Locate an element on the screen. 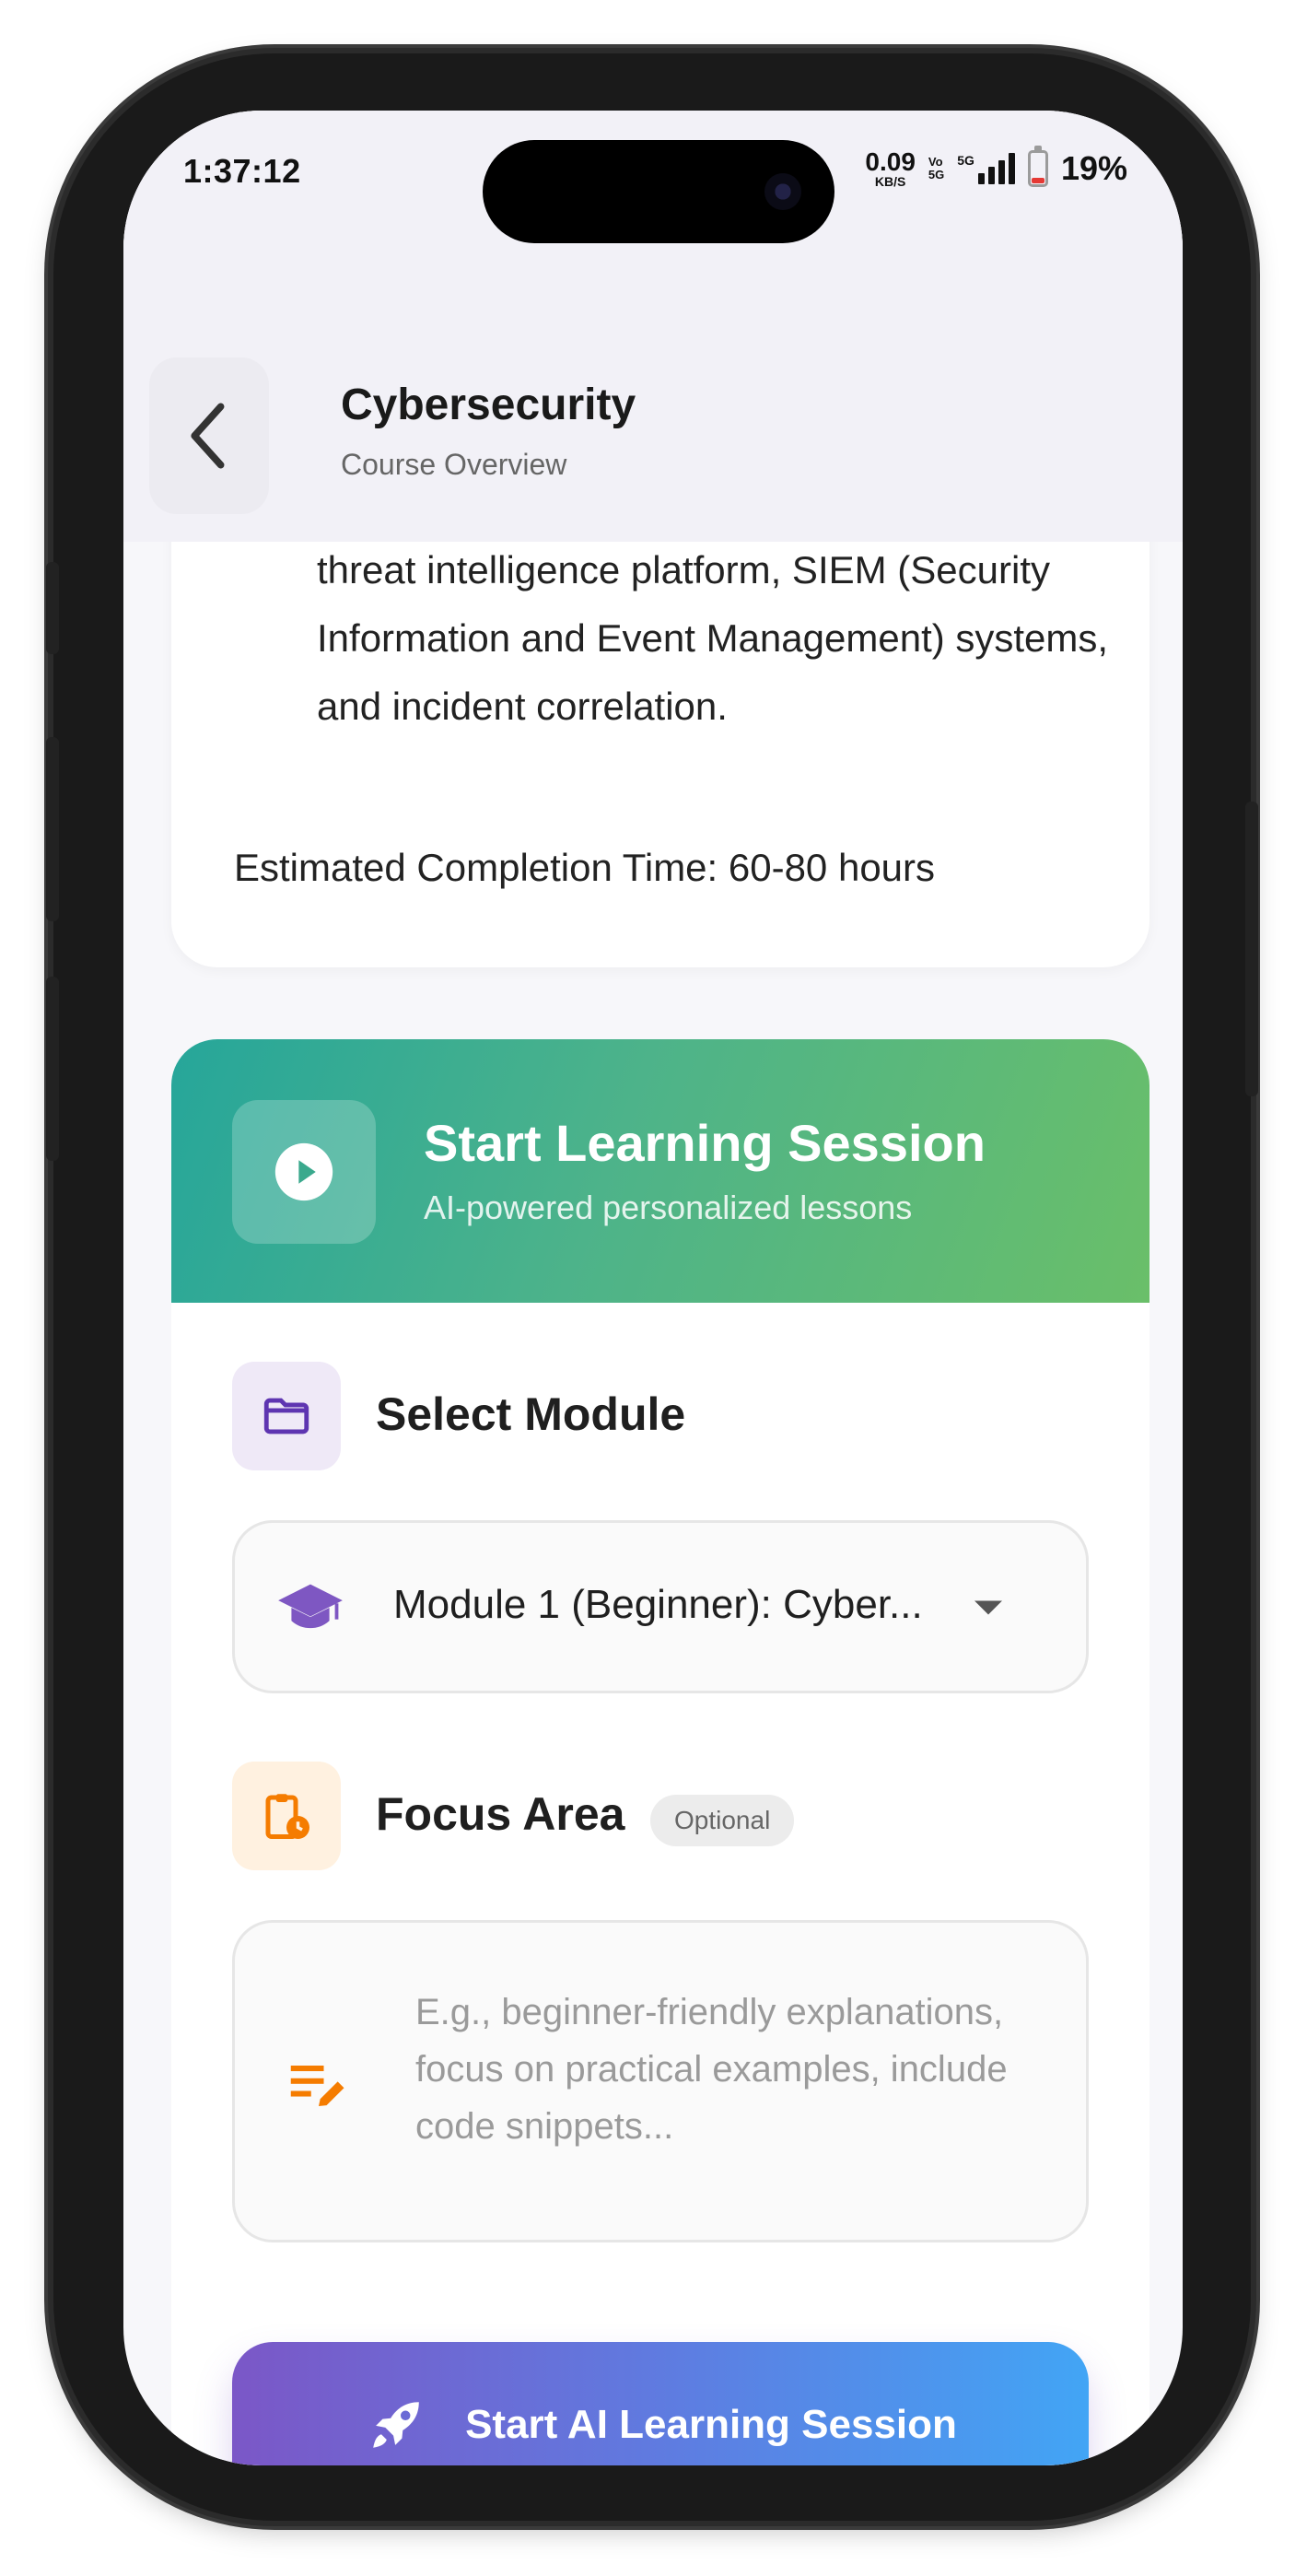 This screenshot has height=2576, width=1307. cta-label: Start AI Learning Session is located at coordinates (711, 2424).